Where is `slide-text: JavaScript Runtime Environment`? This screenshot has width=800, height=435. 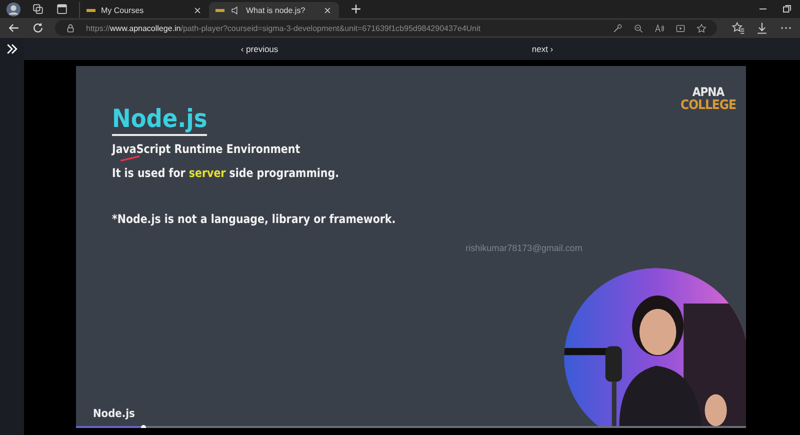
slide-text: JavaScript Runtime Environment is located at coordinates (206, 149).